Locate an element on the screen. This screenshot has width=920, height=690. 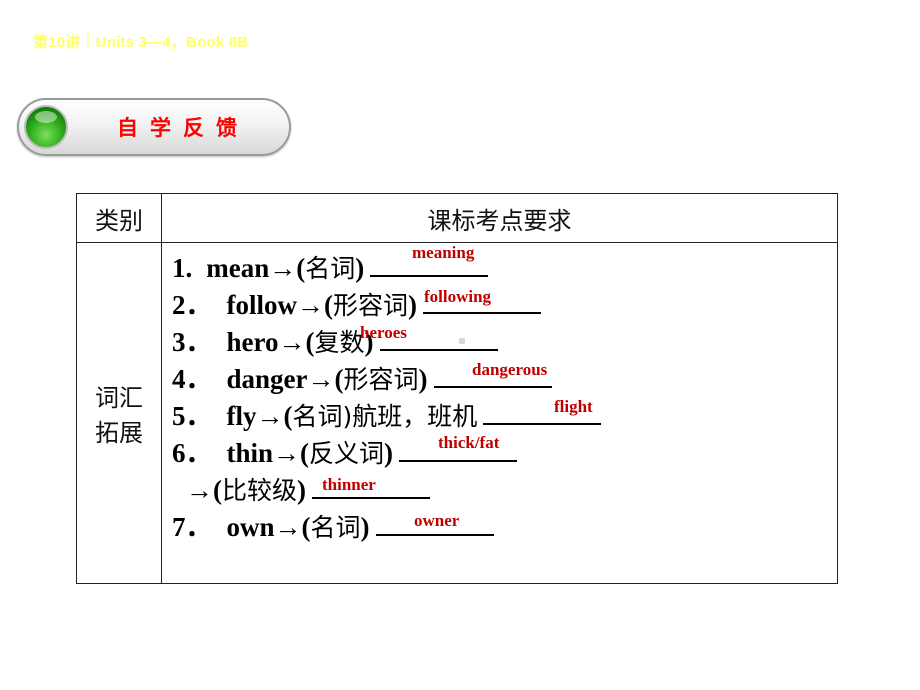
vocab-number: 2． is located at coordinates (192, 305).